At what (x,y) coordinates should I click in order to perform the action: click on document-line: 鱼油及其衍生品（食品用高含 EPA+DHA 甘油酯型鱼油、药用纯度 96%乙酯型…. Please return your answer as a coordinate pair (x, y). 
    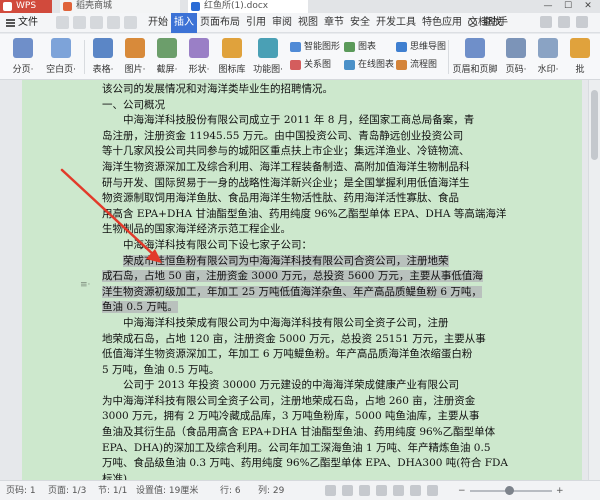
    Looking at the image, I should click on (312, 433).